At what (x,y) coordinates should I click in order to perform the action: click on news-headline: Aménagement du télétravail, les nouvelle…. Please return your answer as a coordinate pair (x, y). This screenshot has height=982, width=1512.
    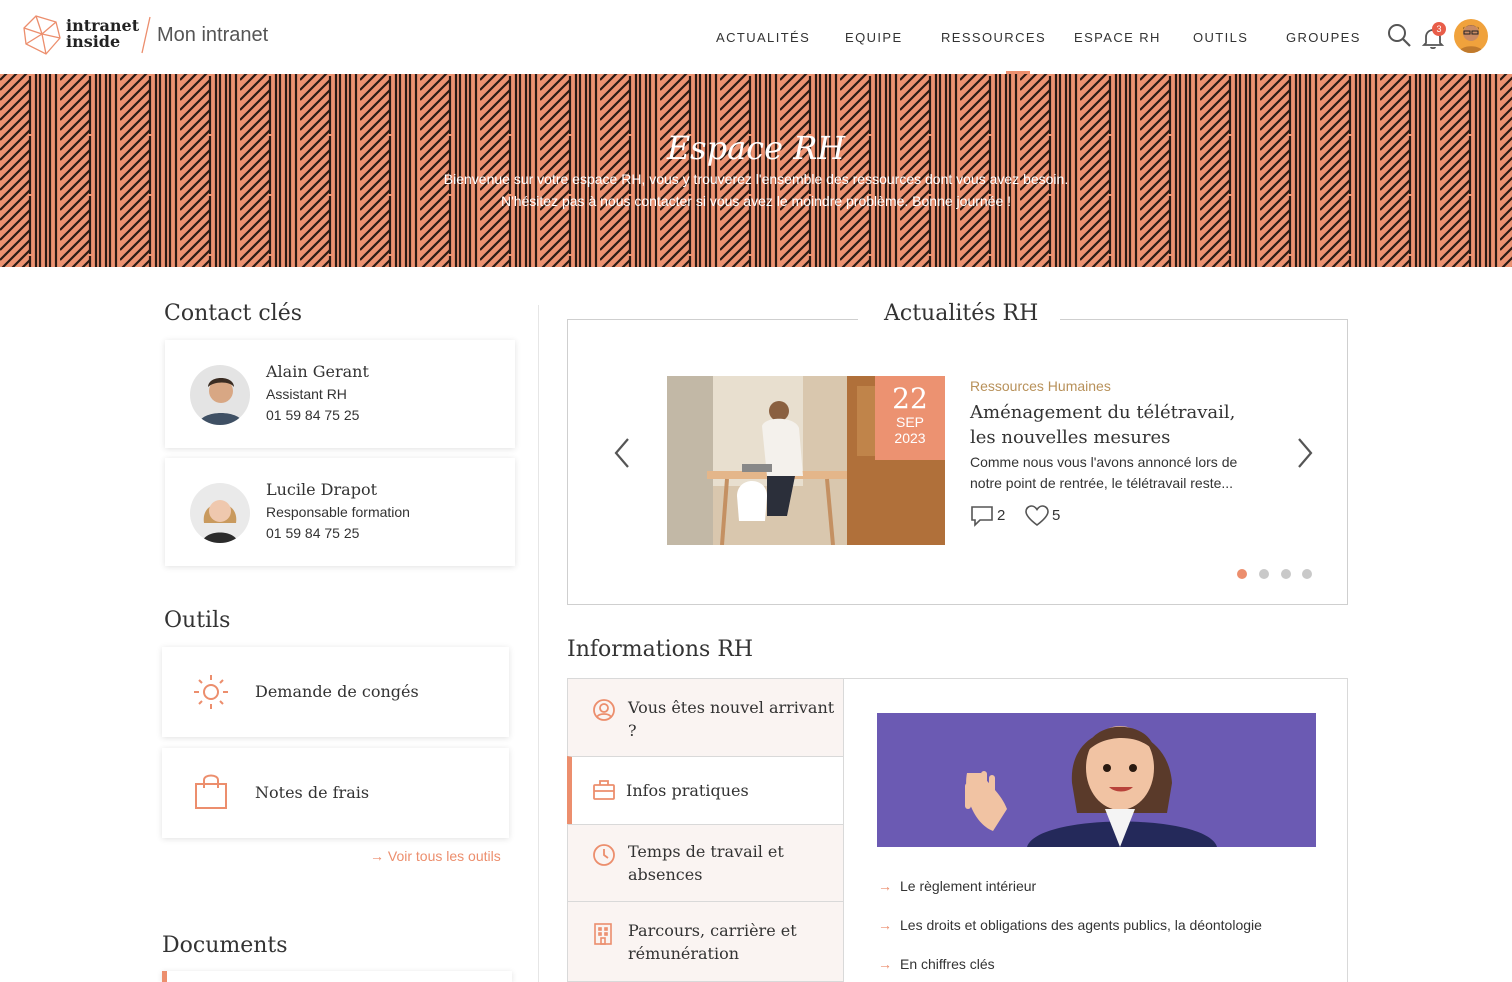
    Looking at the image, I should click on (1115, 425).